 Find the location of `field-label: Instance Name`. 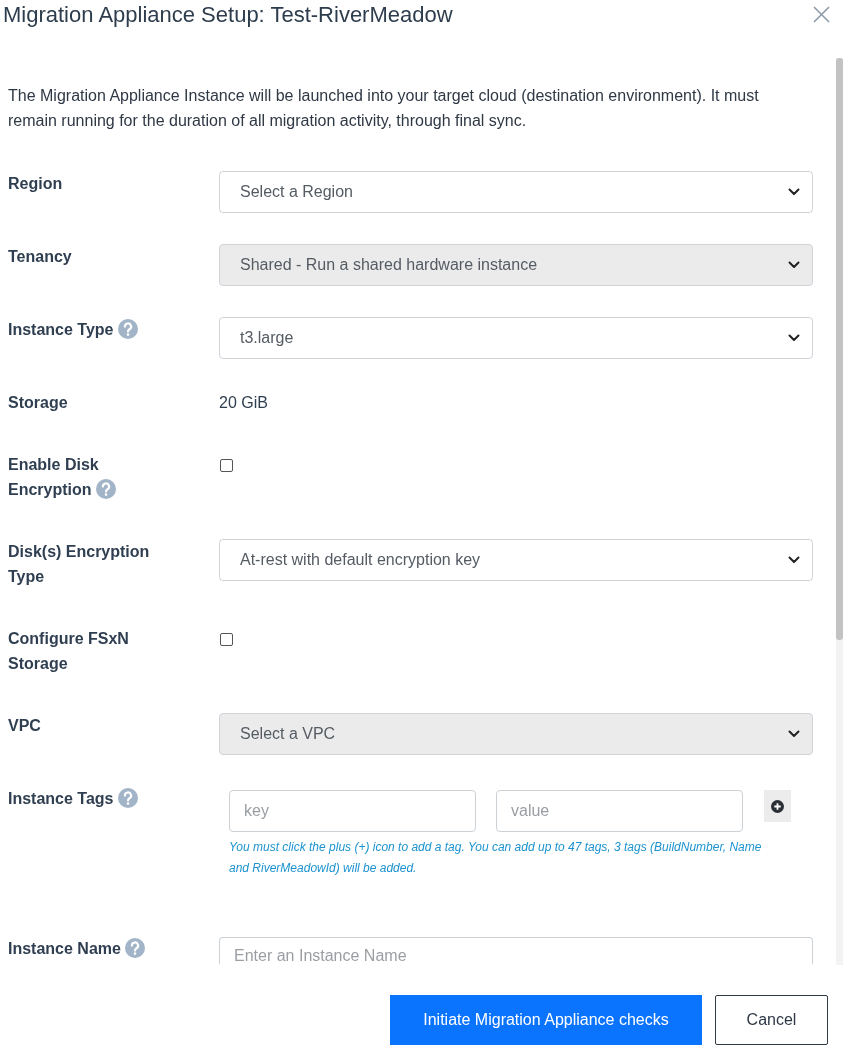

field-label: Instance Name is located at coordinates (64, 948).